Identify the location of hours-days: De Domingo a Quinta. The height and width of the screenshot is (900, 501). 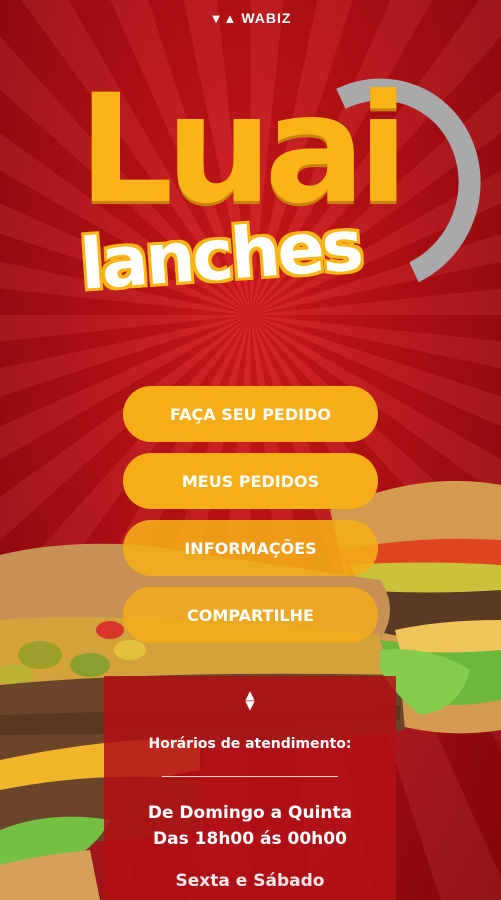
(250, 813).